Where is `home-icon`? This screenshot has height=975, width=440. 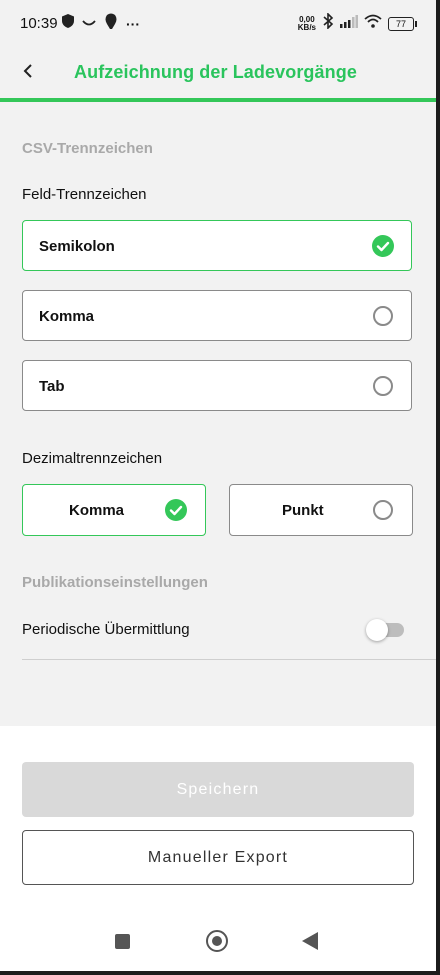
home-icon is located at coordinates (217, 941).